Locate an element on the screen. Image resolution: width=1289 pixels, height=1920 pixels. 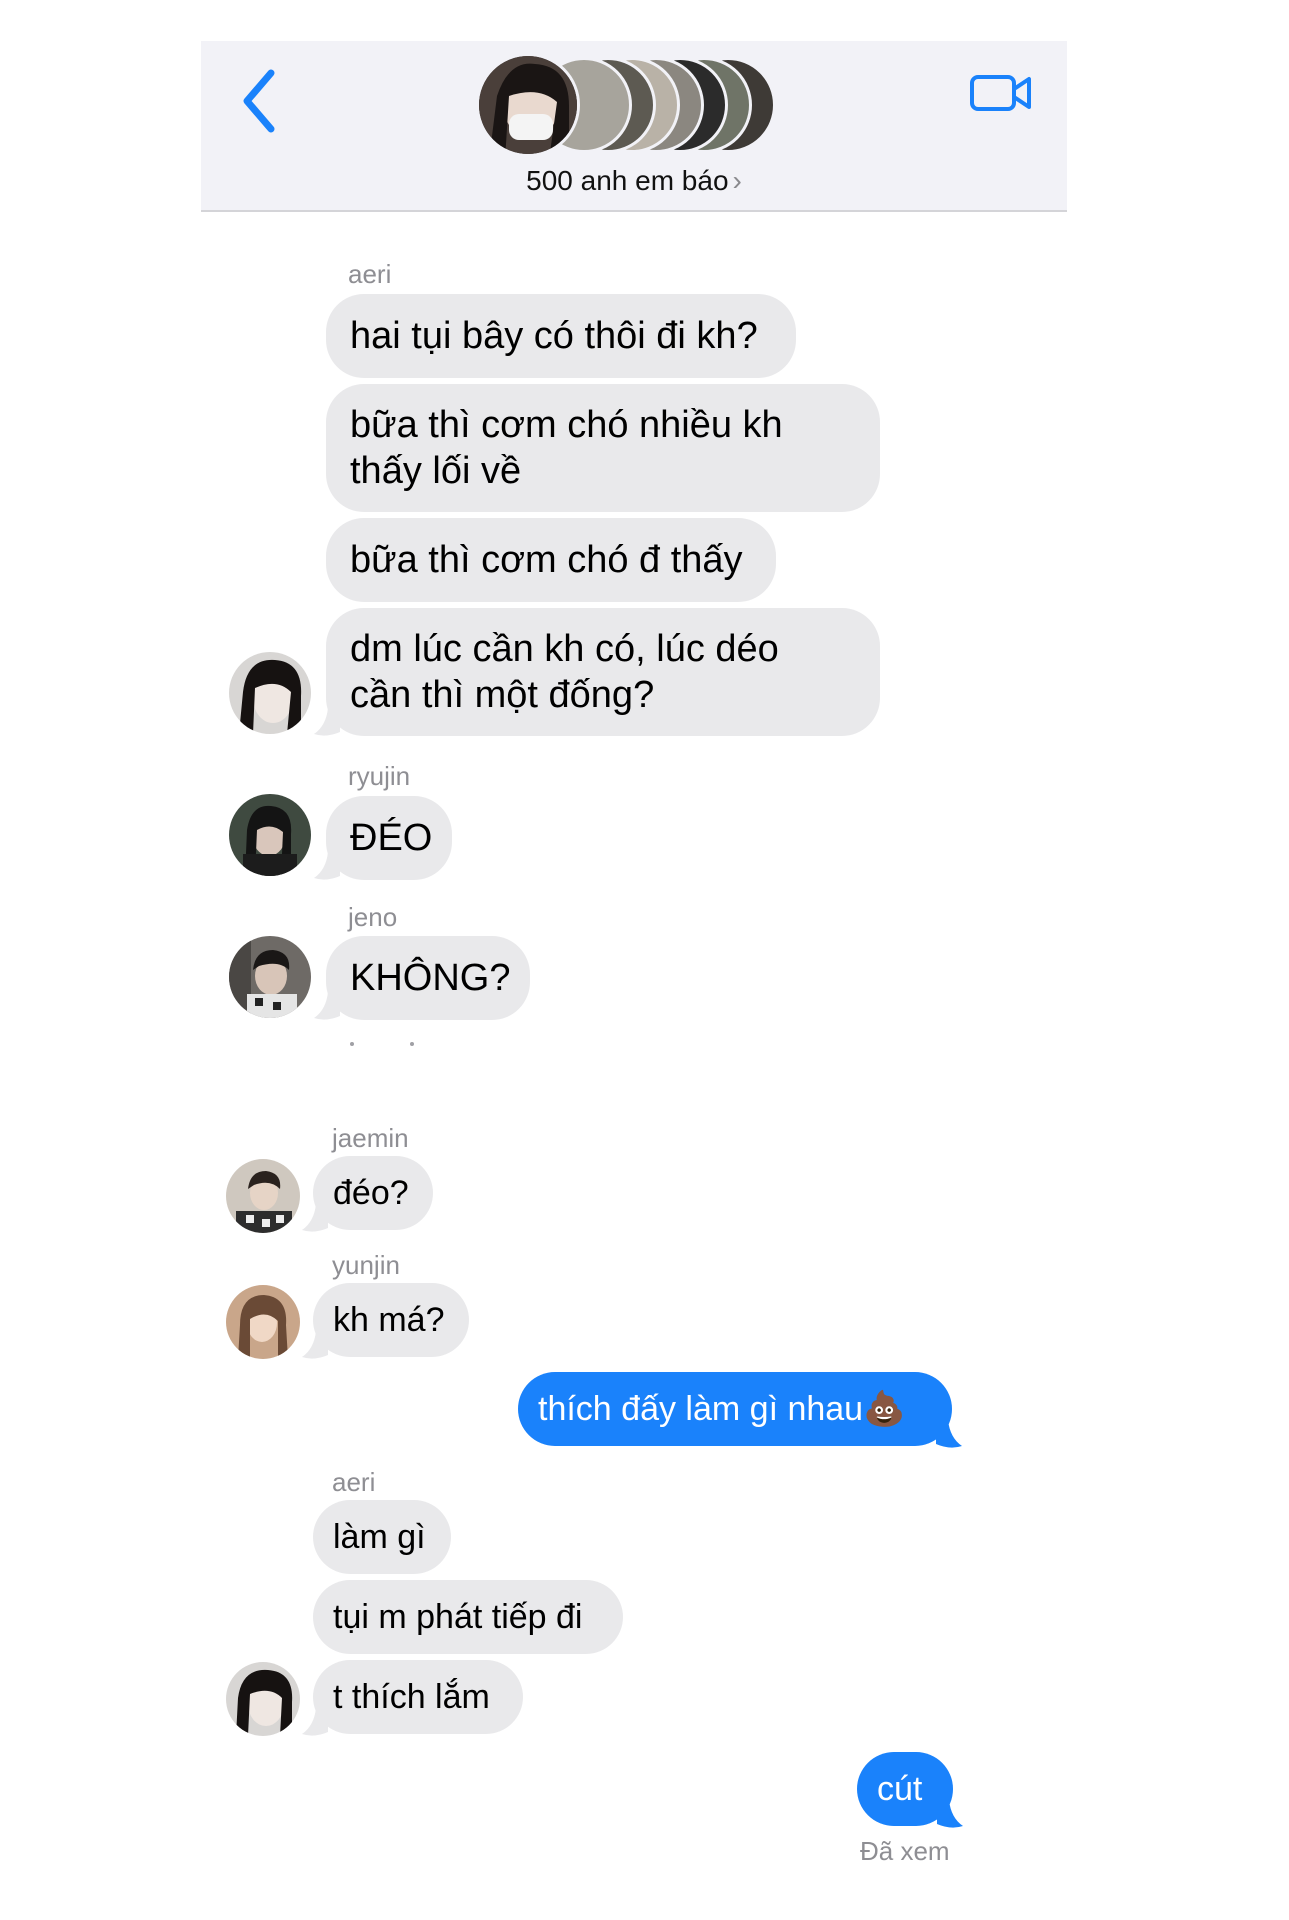
message-bubble: kh má? is located at coordinates (391, 1320).